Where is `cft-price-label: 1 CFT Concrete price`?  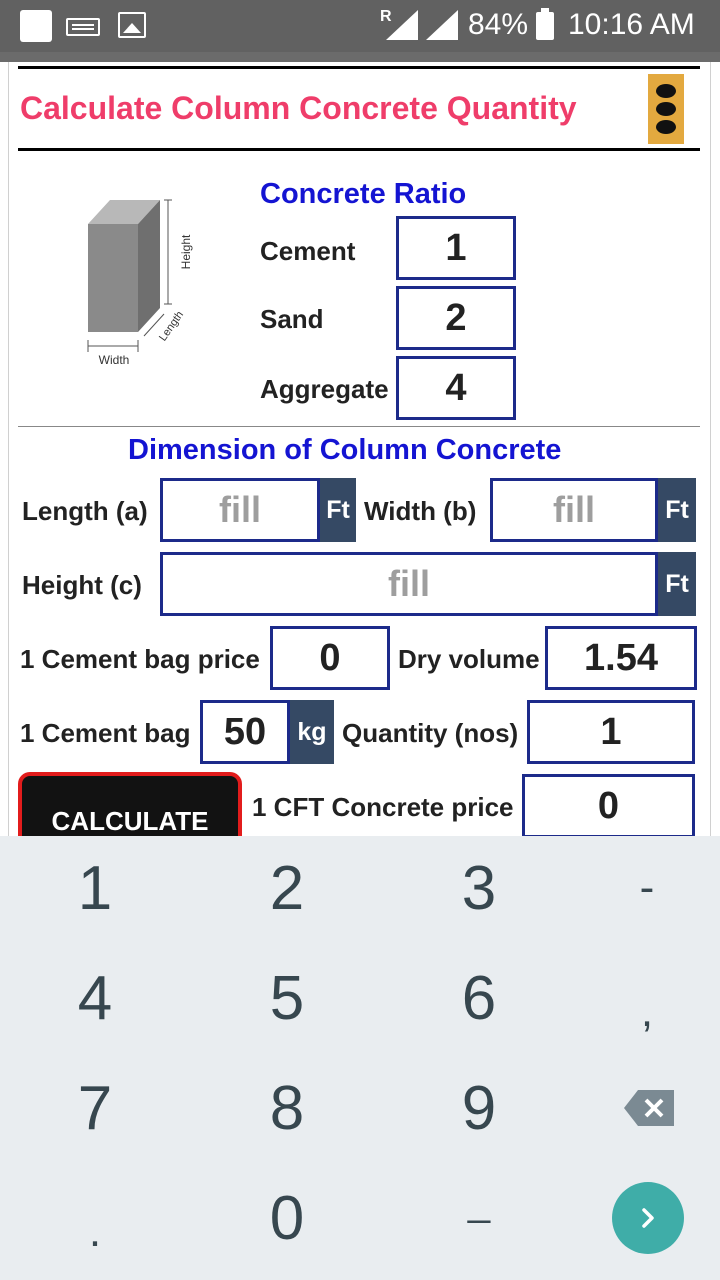 cft-price-label: 1 CFT Concrete price is located at coordinates (383, 807).